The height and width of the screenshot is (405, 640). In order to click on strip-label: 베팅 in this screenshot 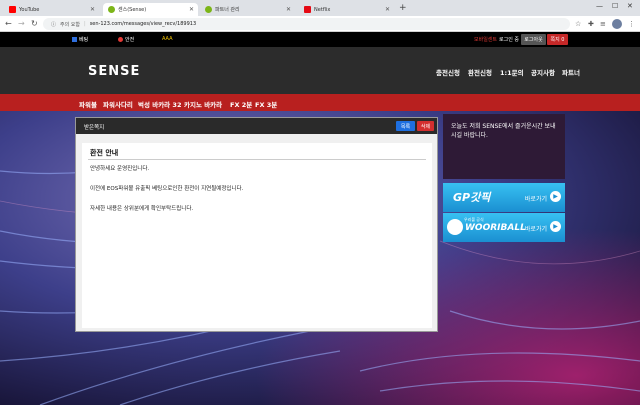, I will do `click(84, 40)`.